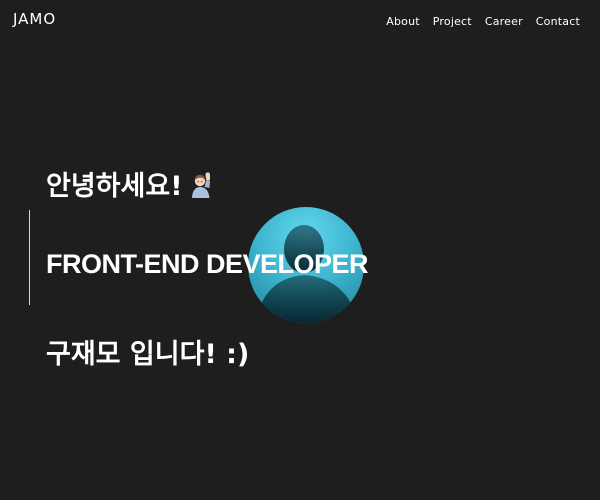 The width and height of the screenshot is (600, 500). Describe the element at coordinates (148, 354) in the screenshot. I see `intro-text: 구재모 입니다! :)` at that location.